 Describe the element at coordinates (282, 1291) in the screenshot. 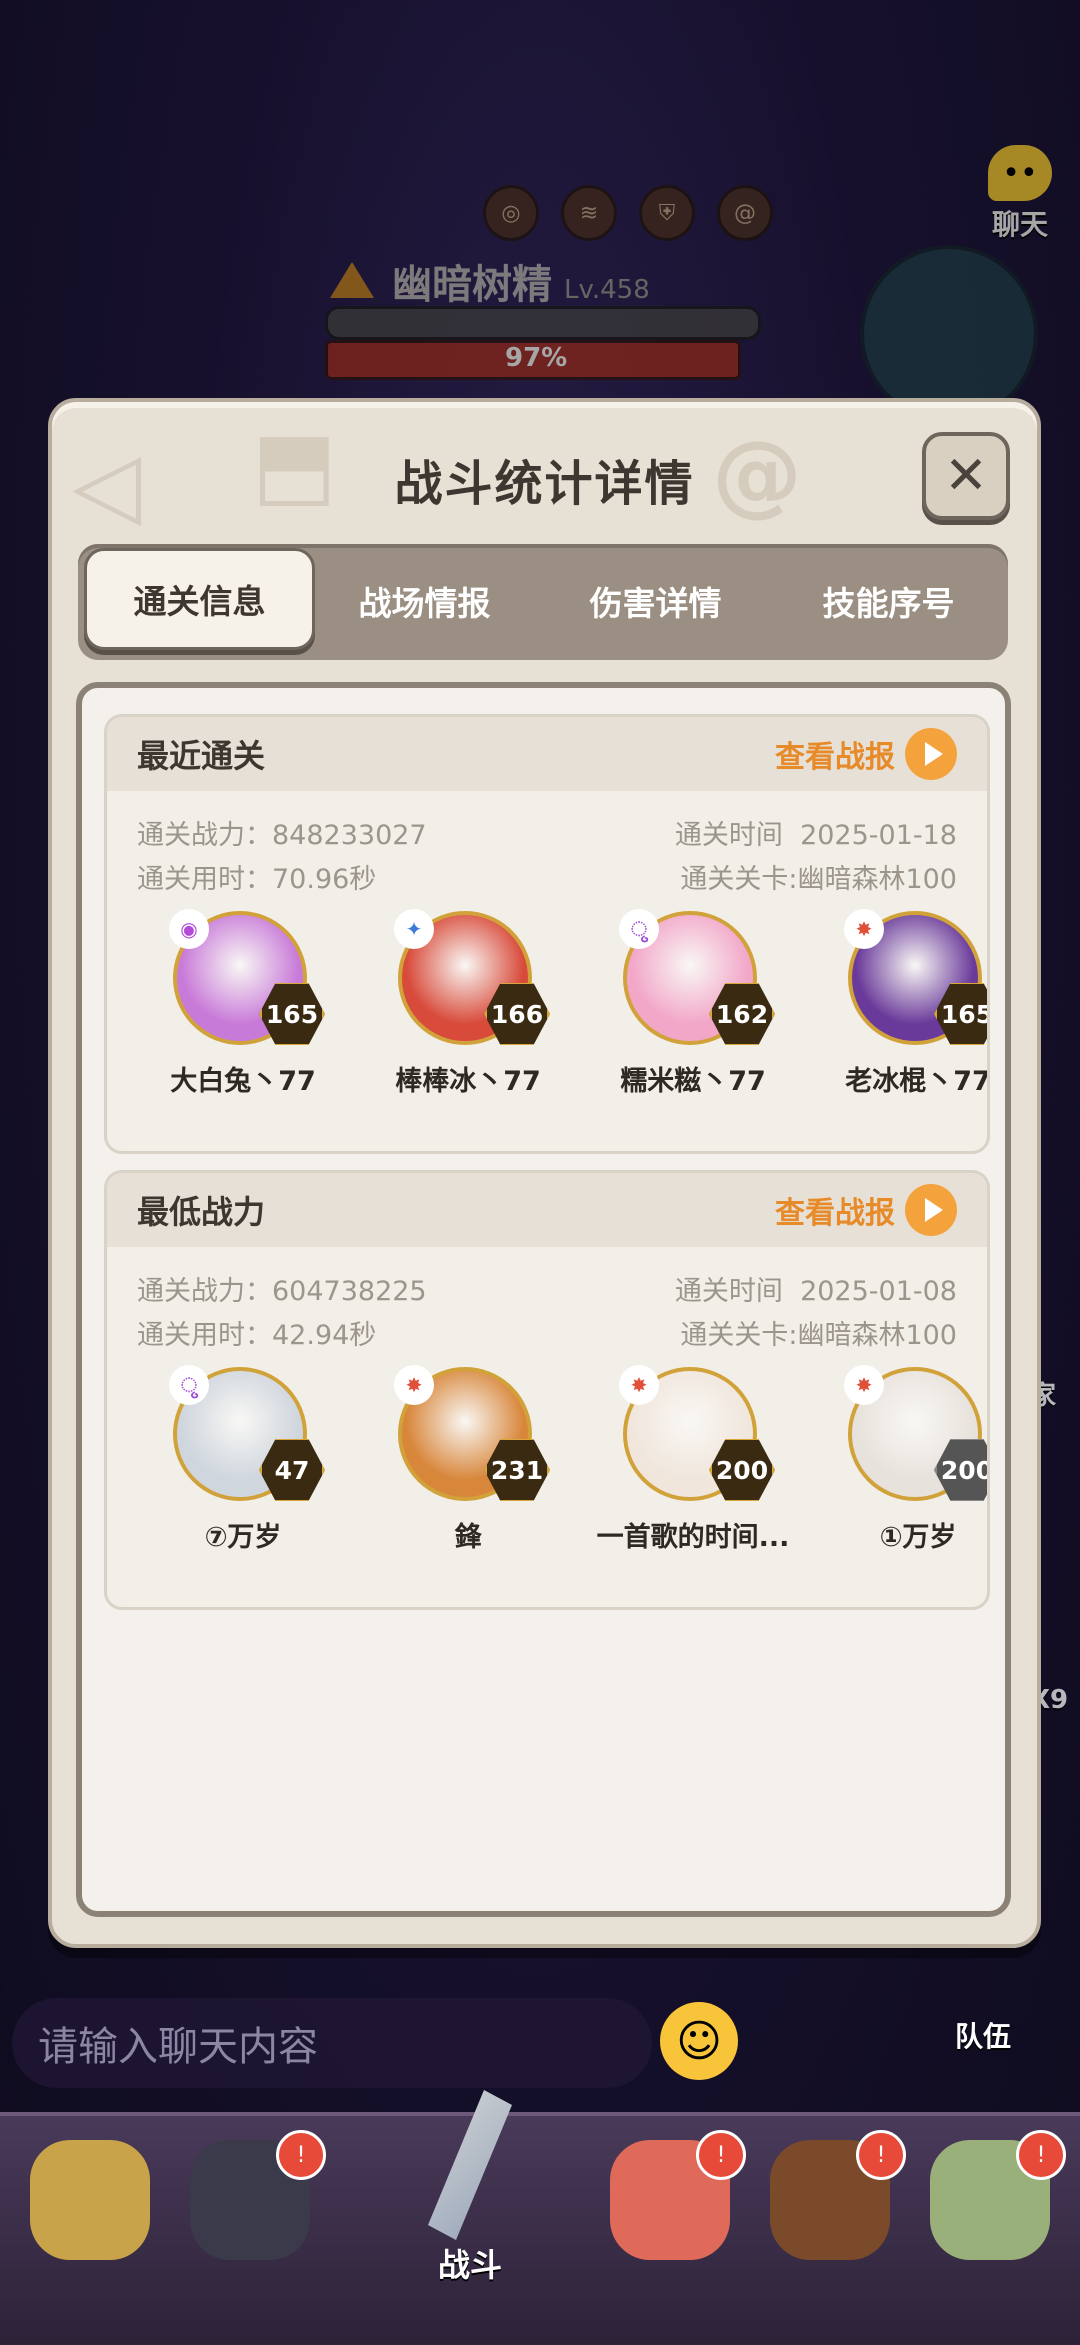

I see `clear-power: 通关战力：604738225` at that location.